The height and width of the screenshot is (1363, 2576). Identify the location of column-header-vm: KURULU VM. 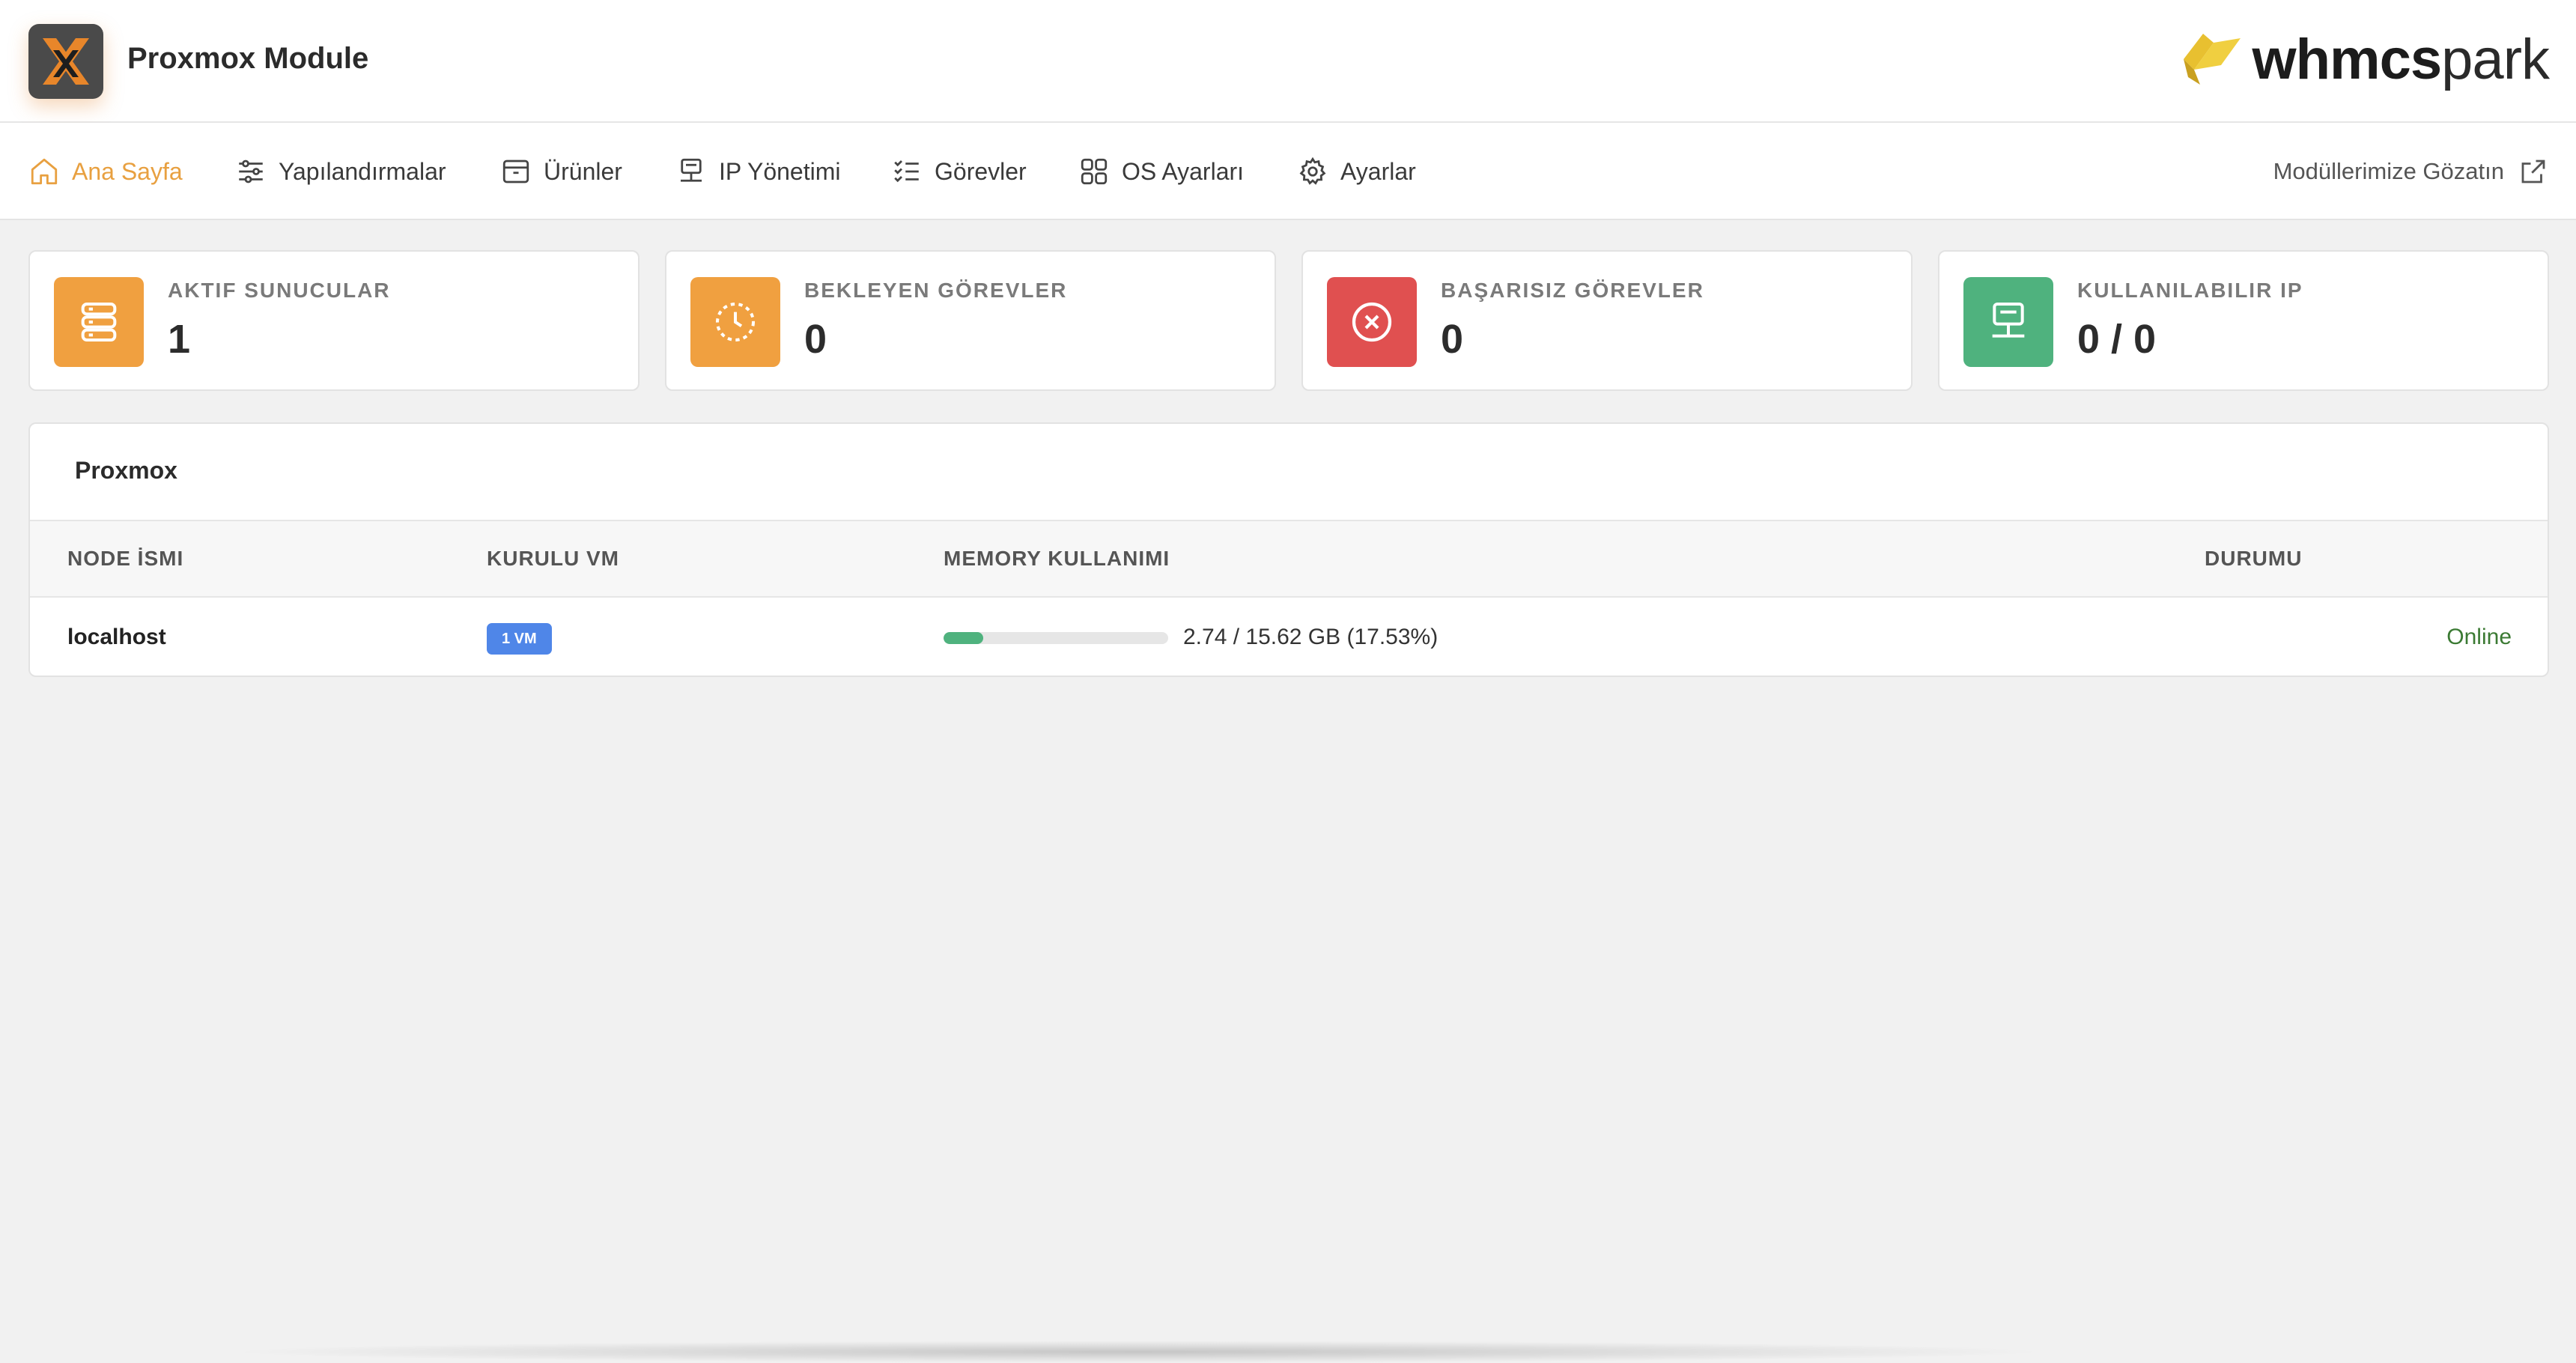
(553, 558).